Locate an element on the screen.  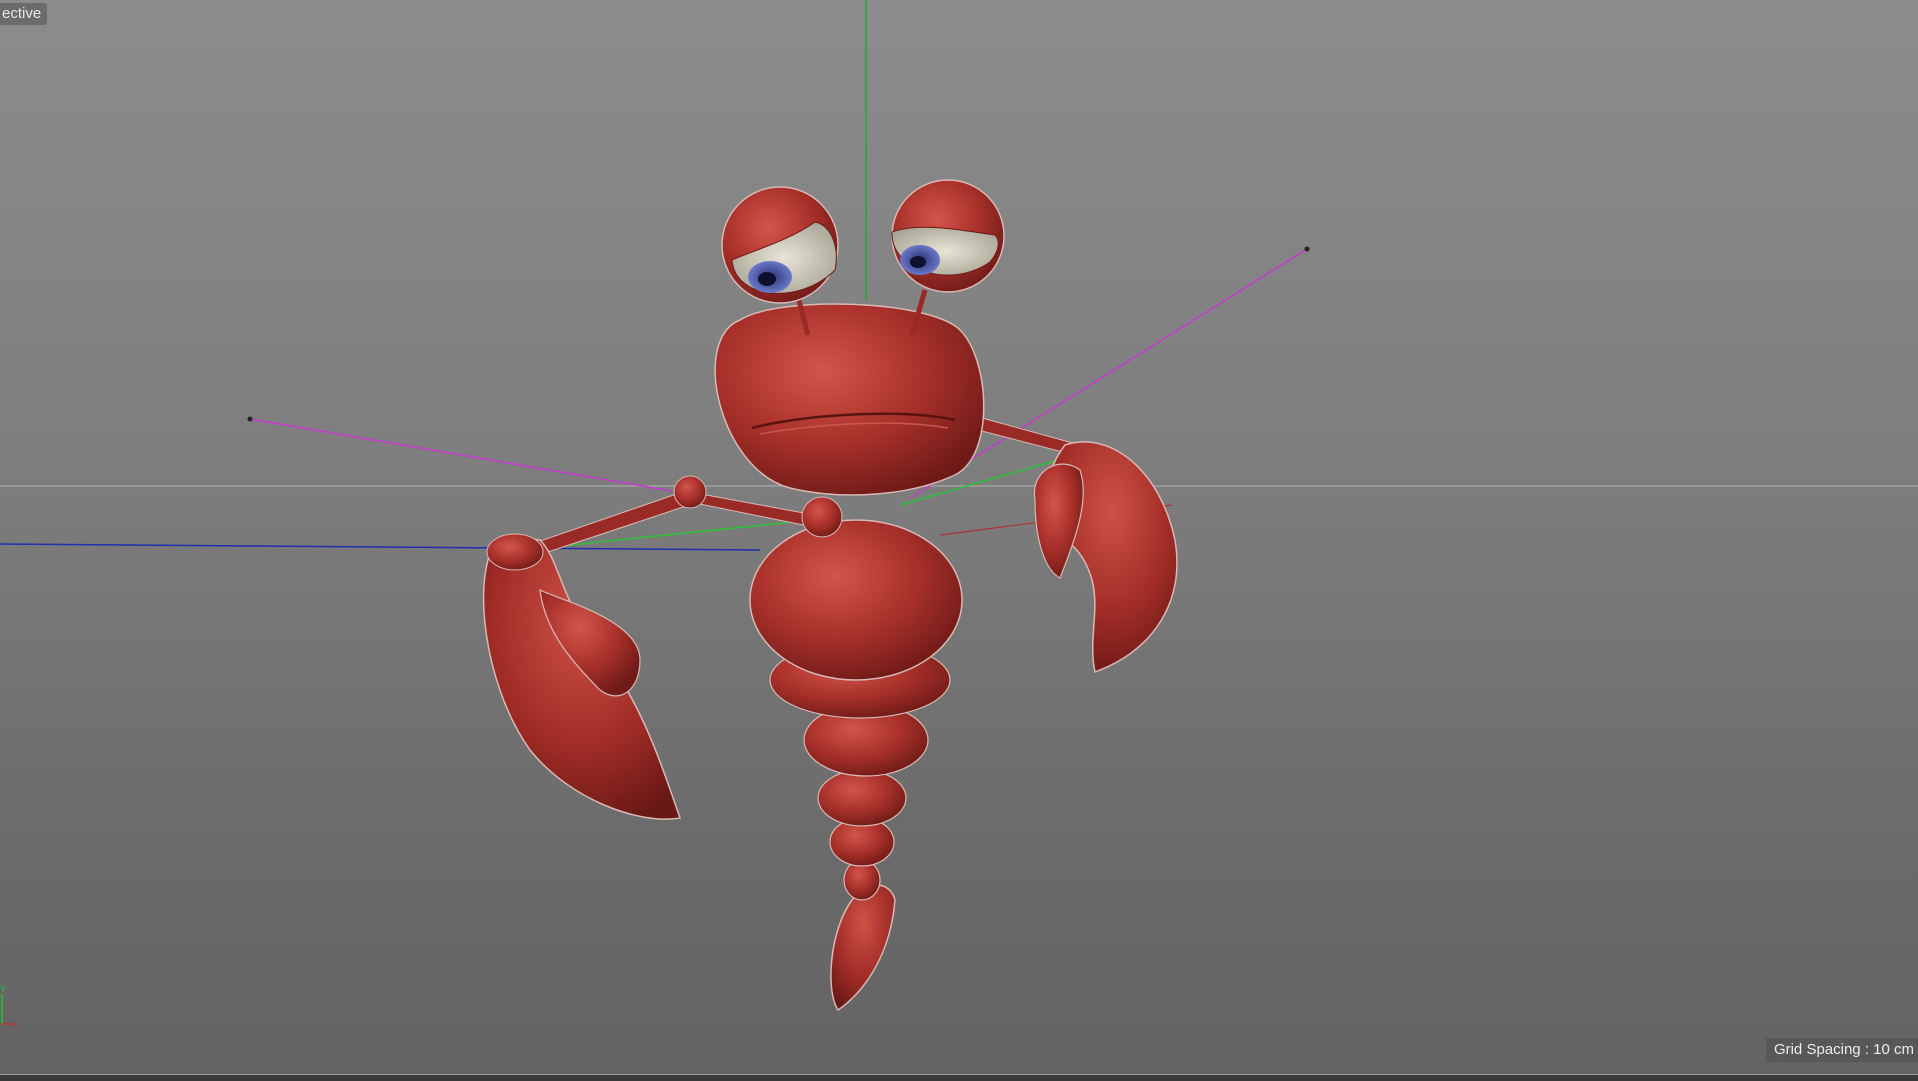
lobster-head is located at coordinates (849, 399).